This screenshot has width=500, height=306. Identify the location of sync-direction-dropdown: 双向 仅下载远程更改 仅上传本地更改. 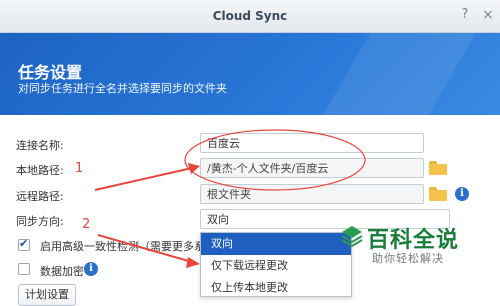
(276, 264).